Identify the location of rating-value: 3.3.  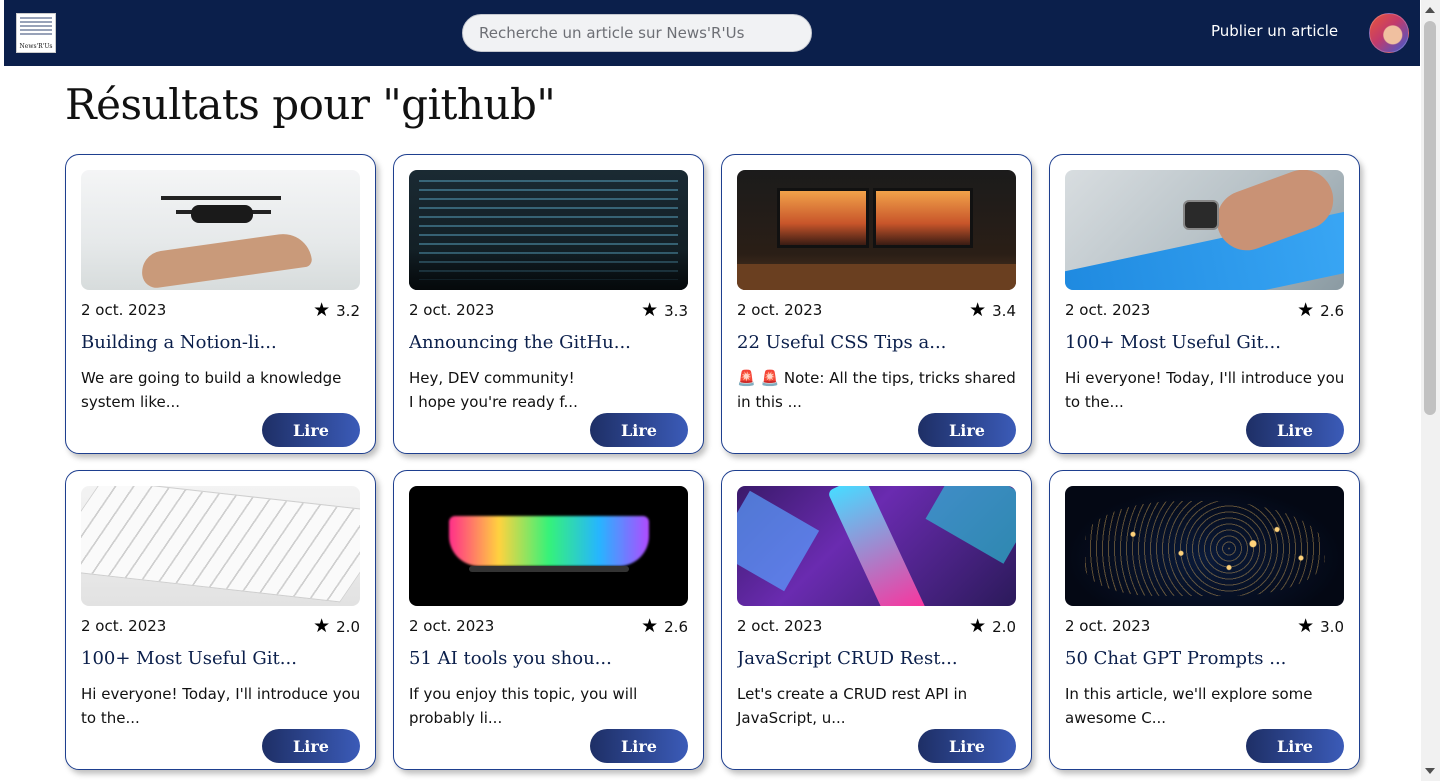
(676, 310).